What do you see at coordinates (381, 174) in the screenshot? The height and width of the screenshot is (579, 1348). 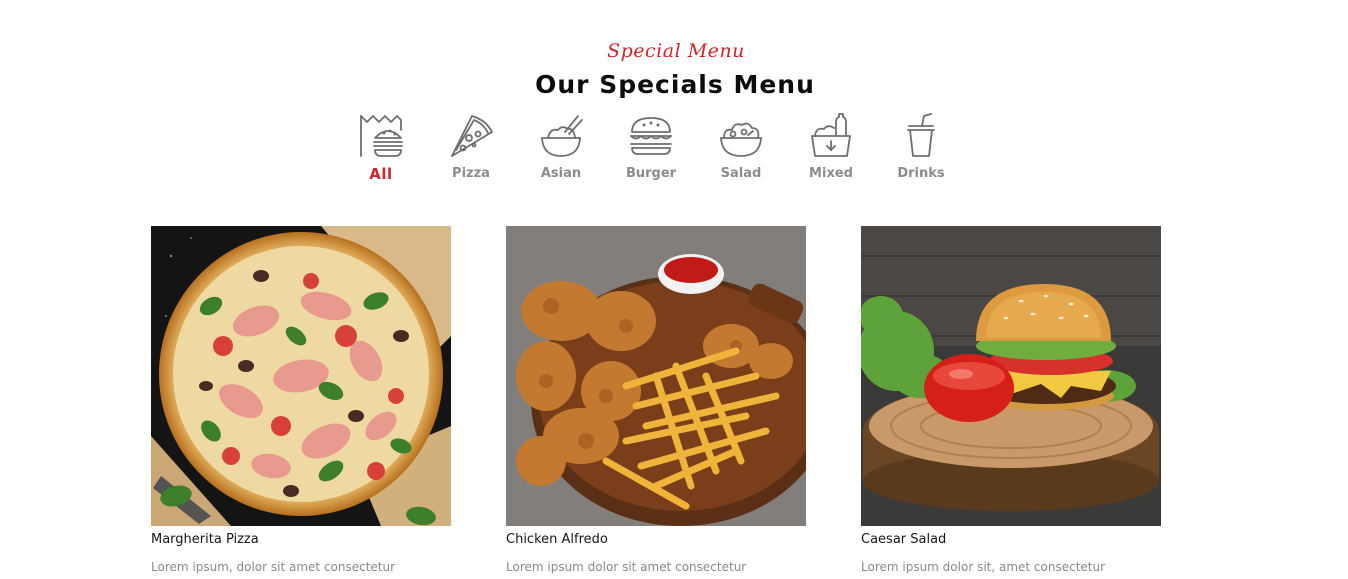 I see `category-label: All` at bounding box center [381, 174].